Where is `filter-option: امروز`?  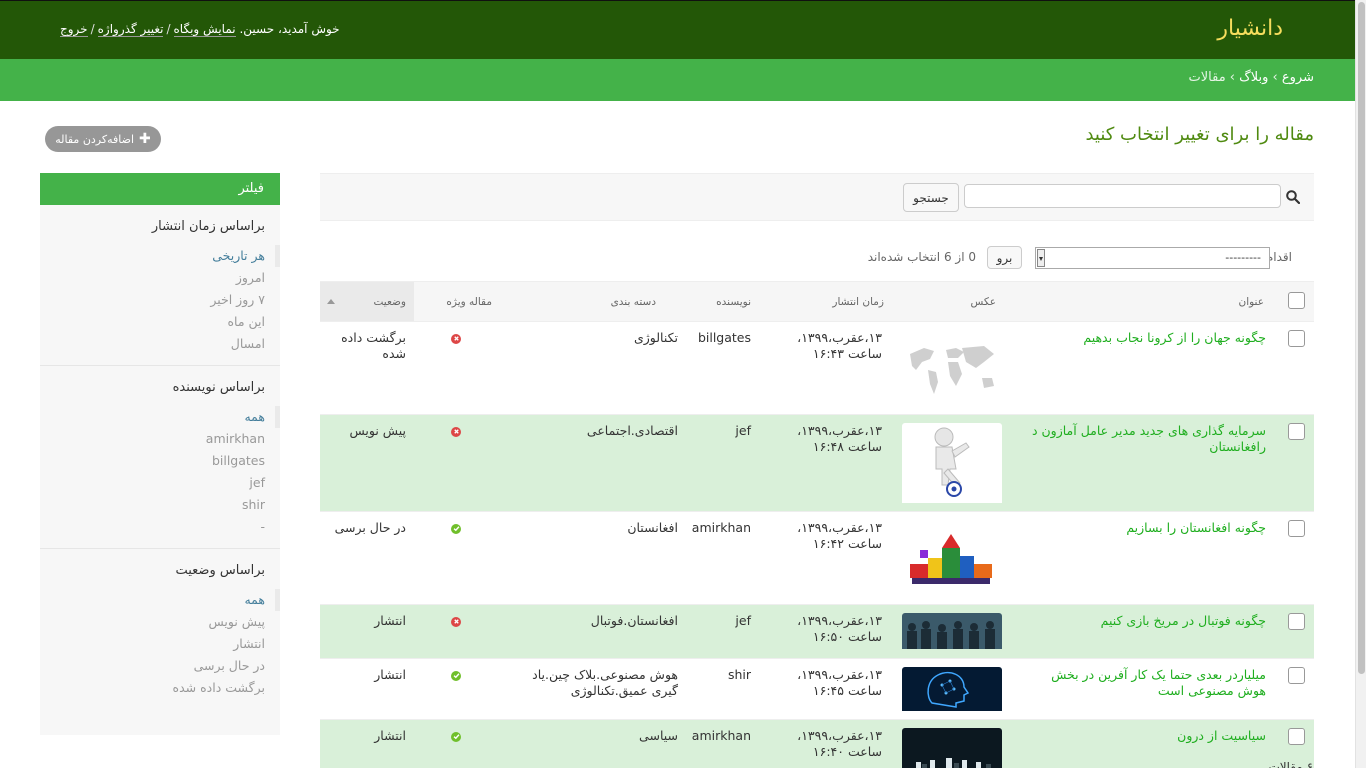 filter-option: امروز is located at coordinates (160, 278).